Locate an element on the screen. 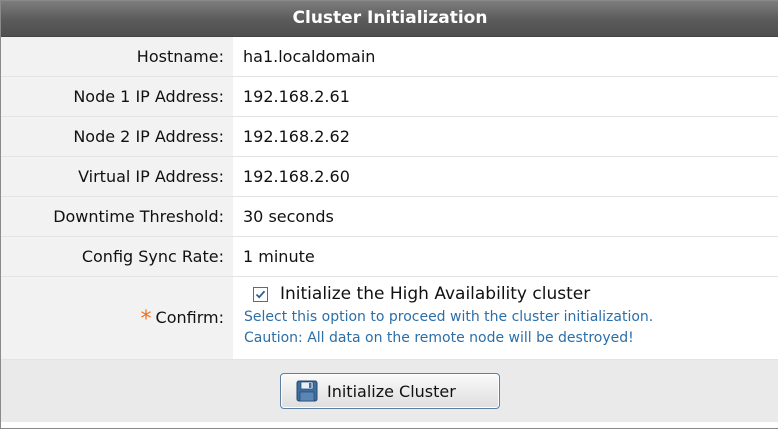  initialize-cluster-button-label: Initialize Cluster is located at coordinates (391, 391).